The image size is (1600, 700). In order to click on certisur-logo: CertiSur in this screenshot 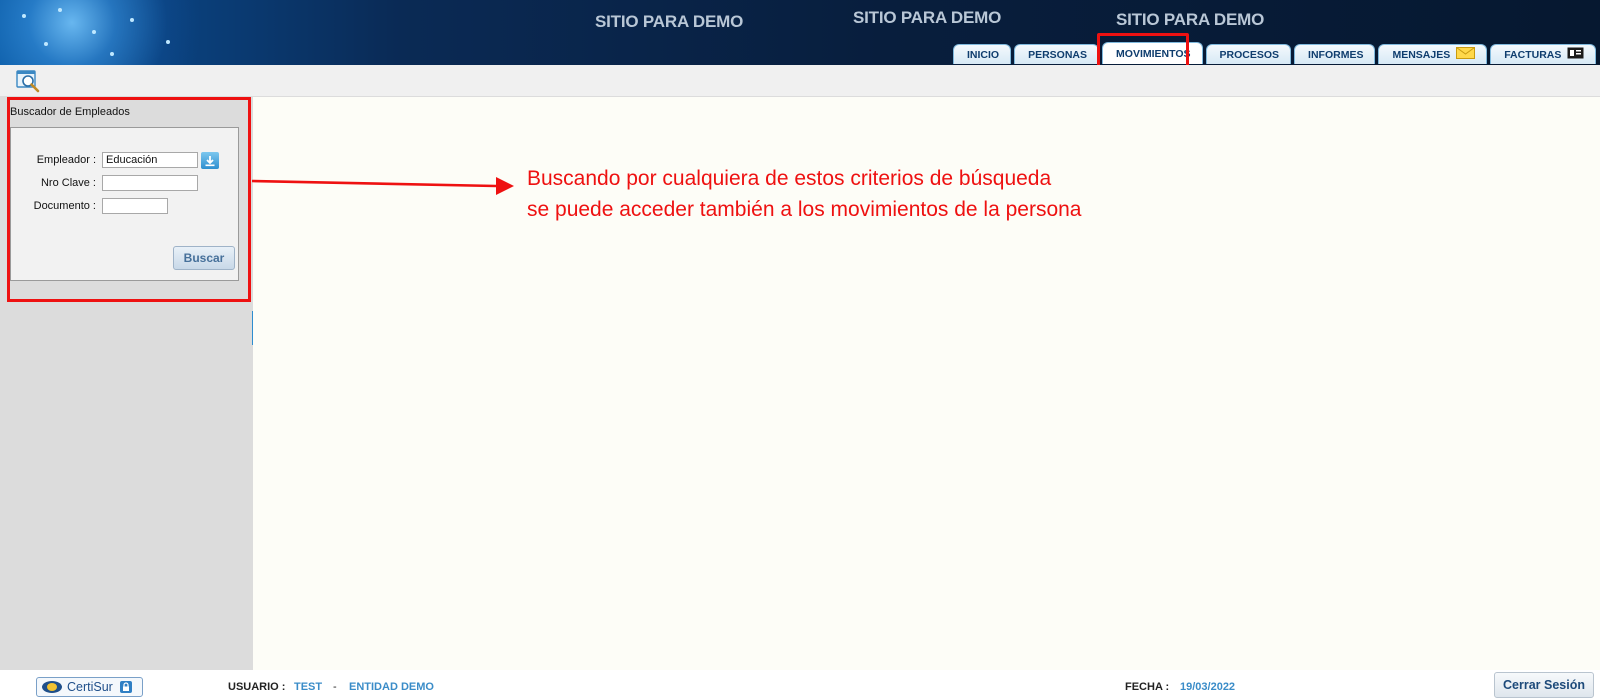, I will do `click(89, 687)`.